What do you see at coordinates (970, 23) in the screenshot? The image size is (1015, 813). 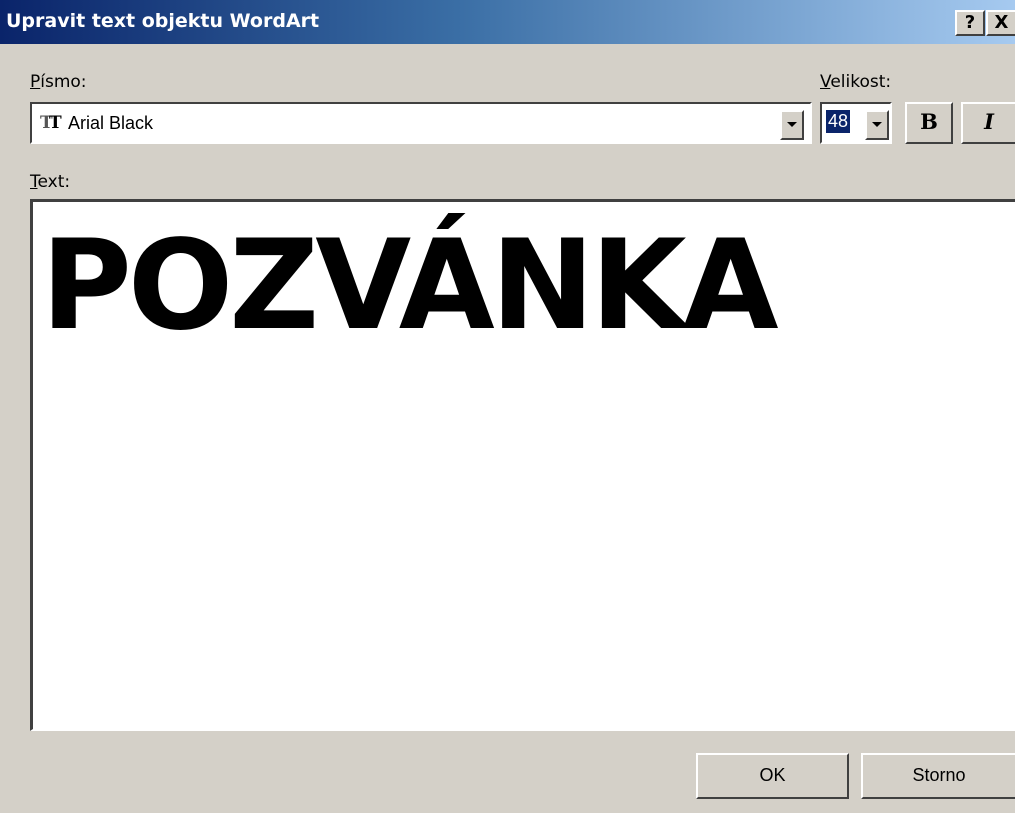 I see `help-button: ?` at bounding box center [970, 23].